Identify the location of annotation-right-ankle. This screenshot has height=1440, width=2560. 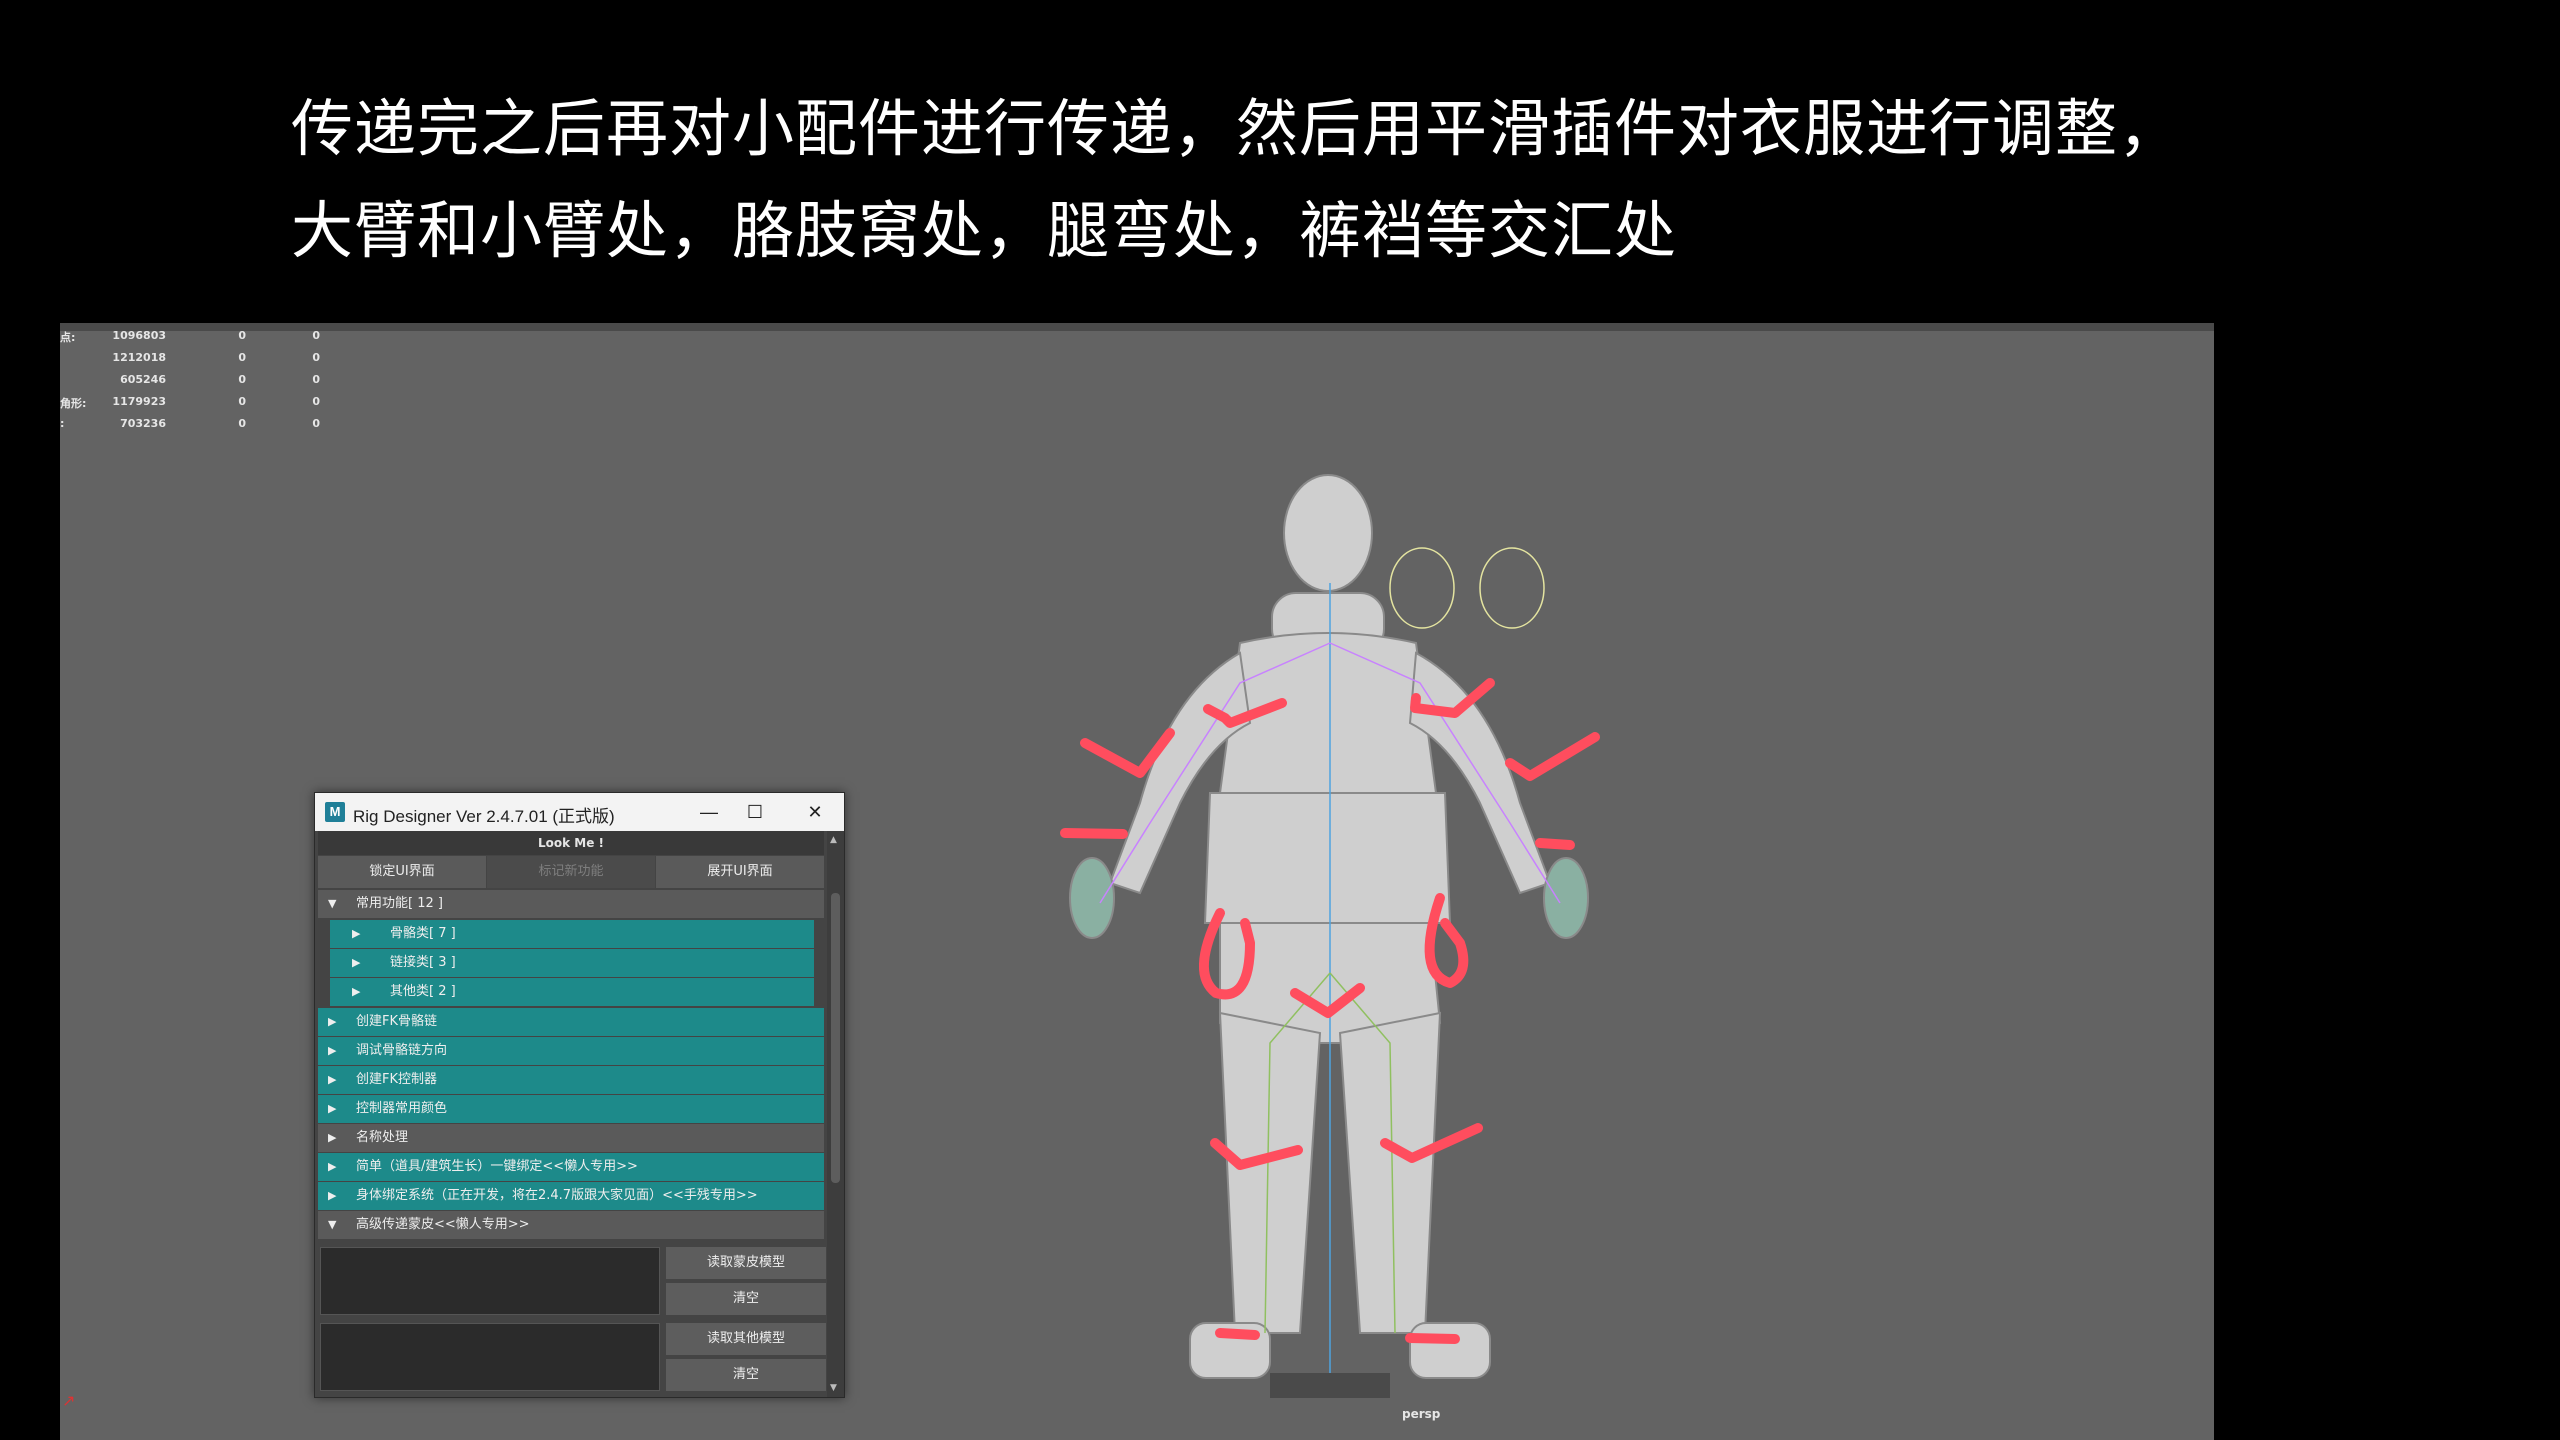
(1432, 1338).